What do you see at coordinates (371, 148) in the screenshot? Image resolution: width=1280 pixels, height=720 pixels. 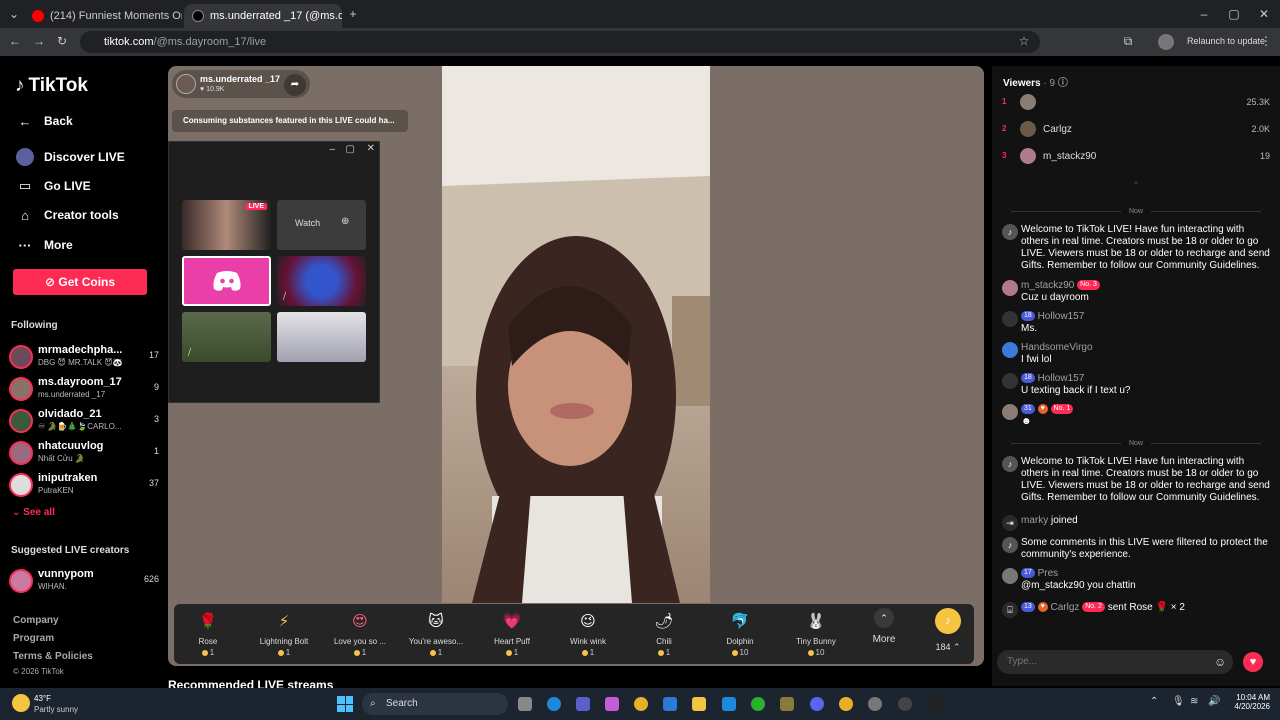 I see `close-icon: ✕` at bounding box center [371, 148].